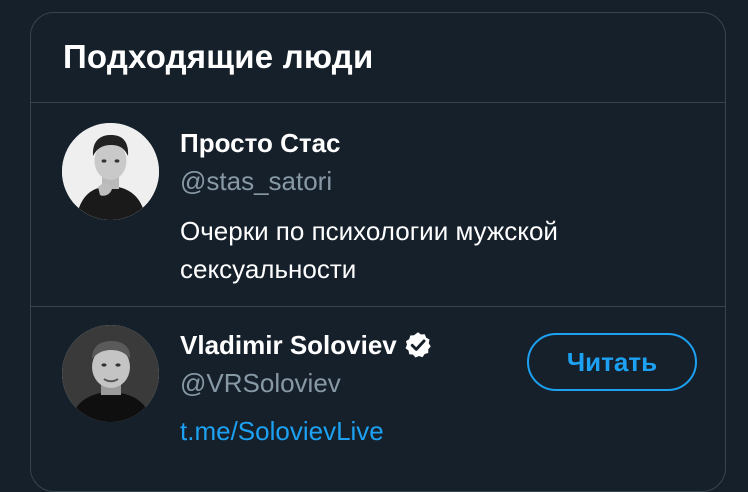 This screenshot has height=492, width=748. I want to click on person-name: Просто Стас, so click(260, 143).